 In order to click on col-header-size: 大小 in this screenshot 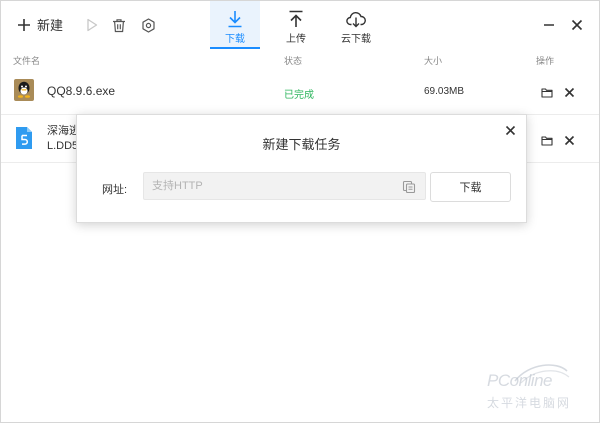, I will do `click(433, 61)`.